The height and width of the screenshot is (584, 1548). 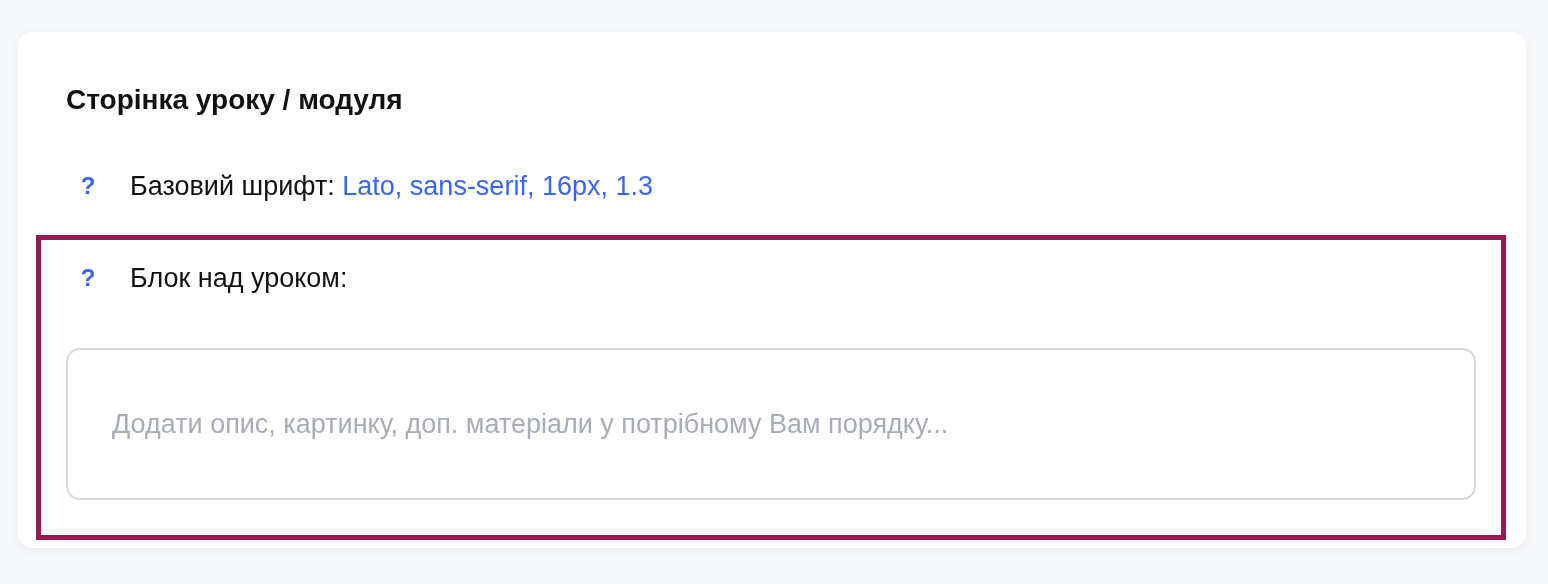 What do you see at coordinates (235, 100) in the screenshot?
I see `section-title: Сторінка уроку / модуля` at bounding box center [235, 100].